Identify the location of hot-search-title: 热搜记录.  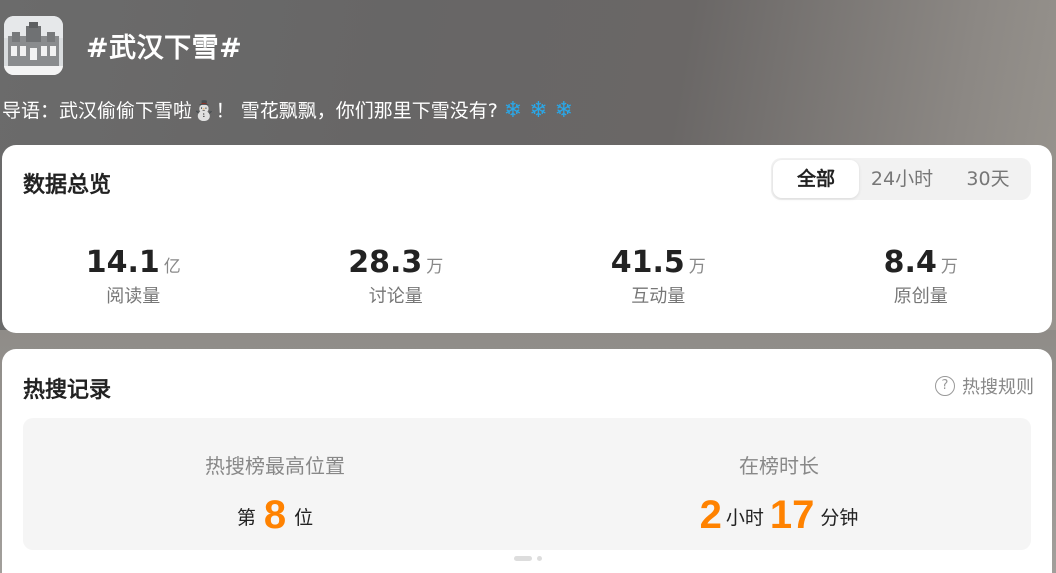
(67, 390).